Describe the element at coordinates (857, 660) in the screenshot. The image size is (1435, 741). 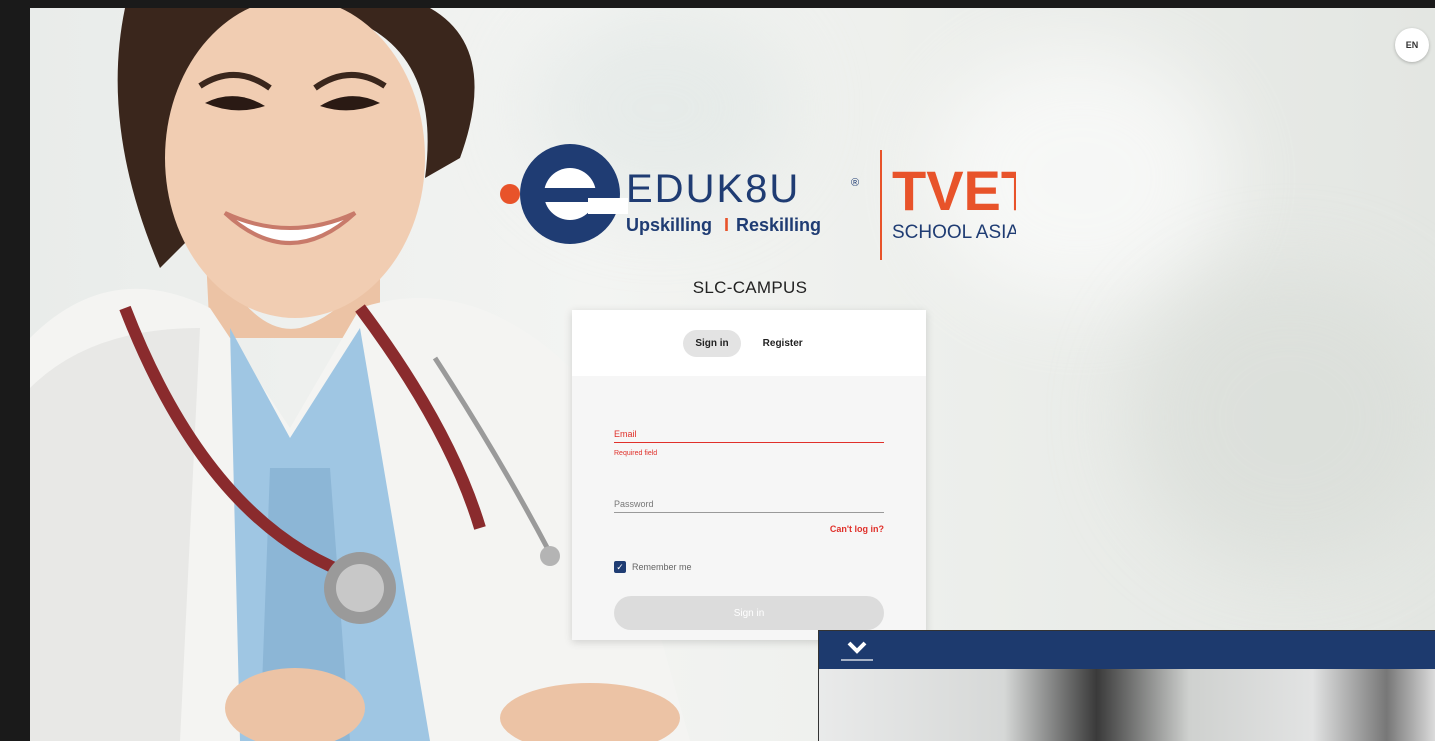
I see `overlay-logo-text` at that location.